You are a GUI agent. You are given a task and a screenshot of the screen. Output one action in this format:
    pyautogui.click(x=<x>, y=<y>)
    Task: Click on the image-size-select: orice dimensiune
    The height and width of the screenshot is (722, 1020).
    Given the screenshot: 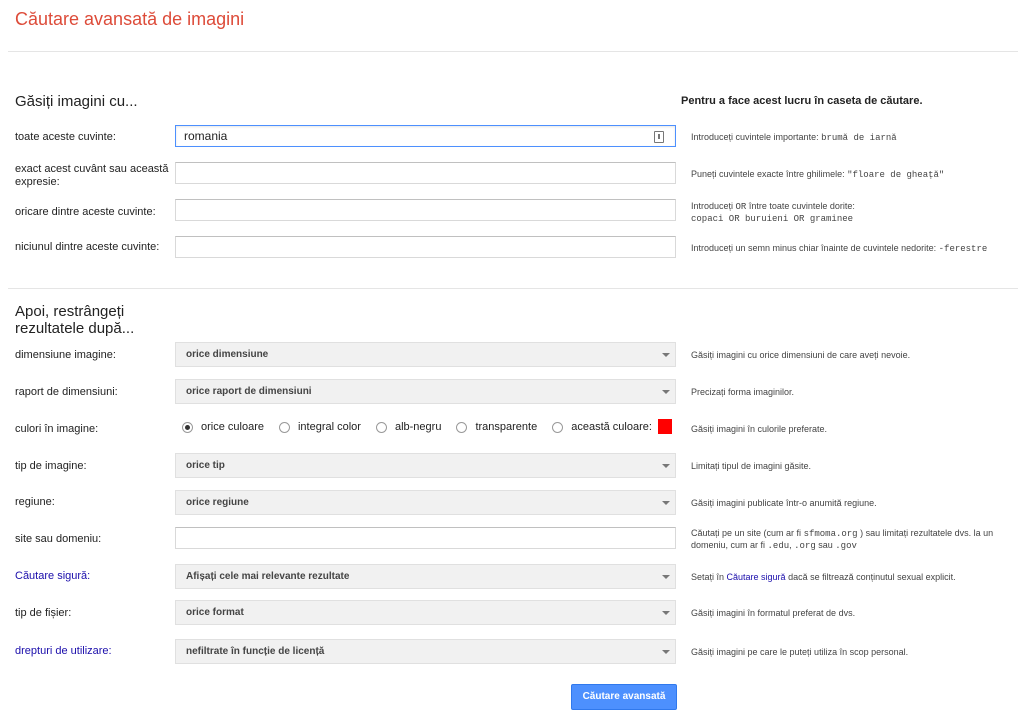 What is the action you would take?
    pyautogui.click(x=425, y=354)
    